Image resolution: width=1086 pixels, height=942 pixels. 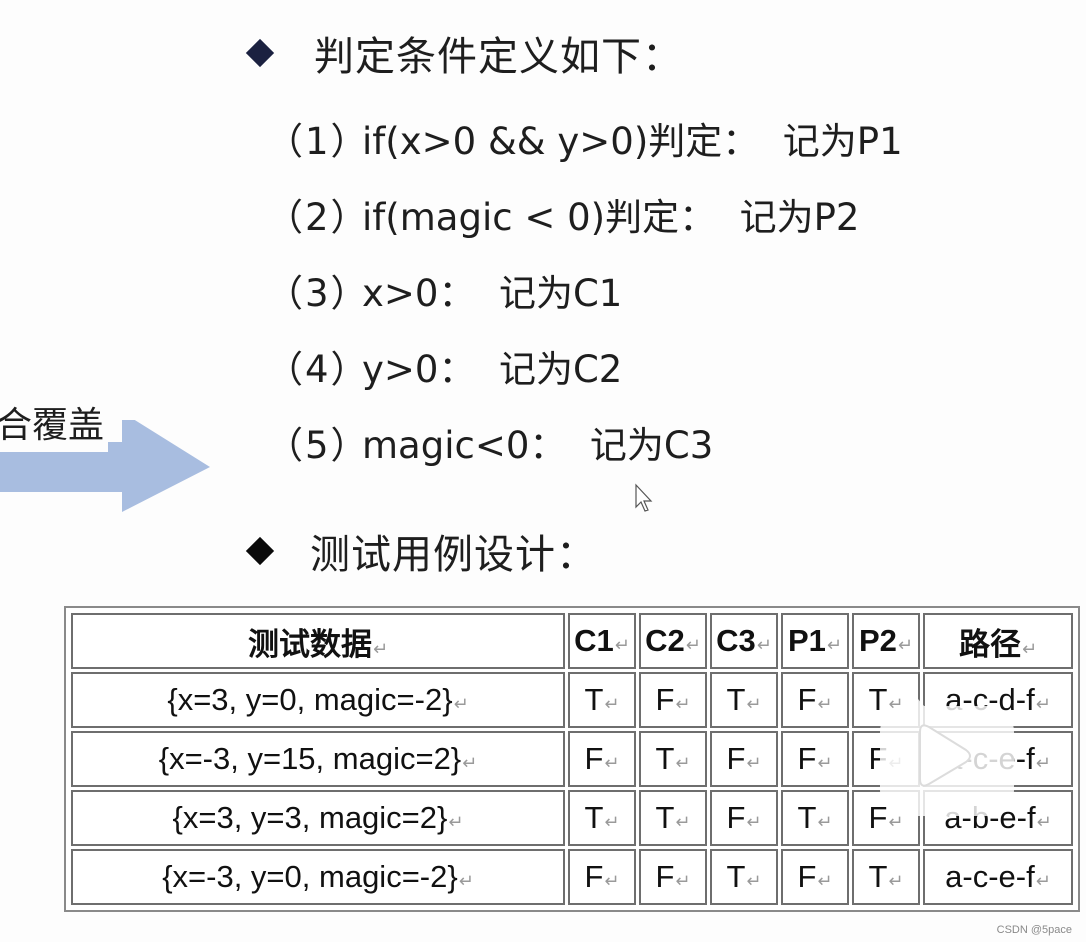 I want to click on header-p2: P2↵, so click(x=886, y=641).